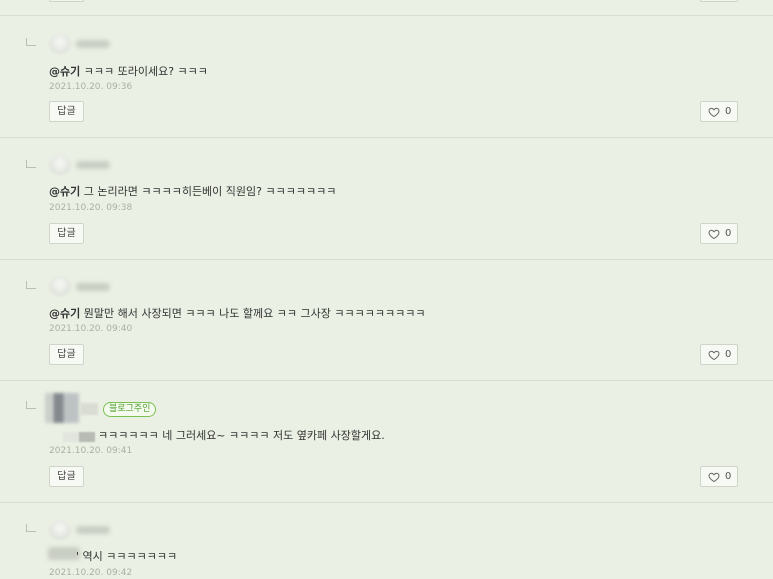 The width and height of the screenshot is (773, 579). Describe the element at coordinates (386, 8) in the screenshot. I see `previous-comment-bottom` at that location.